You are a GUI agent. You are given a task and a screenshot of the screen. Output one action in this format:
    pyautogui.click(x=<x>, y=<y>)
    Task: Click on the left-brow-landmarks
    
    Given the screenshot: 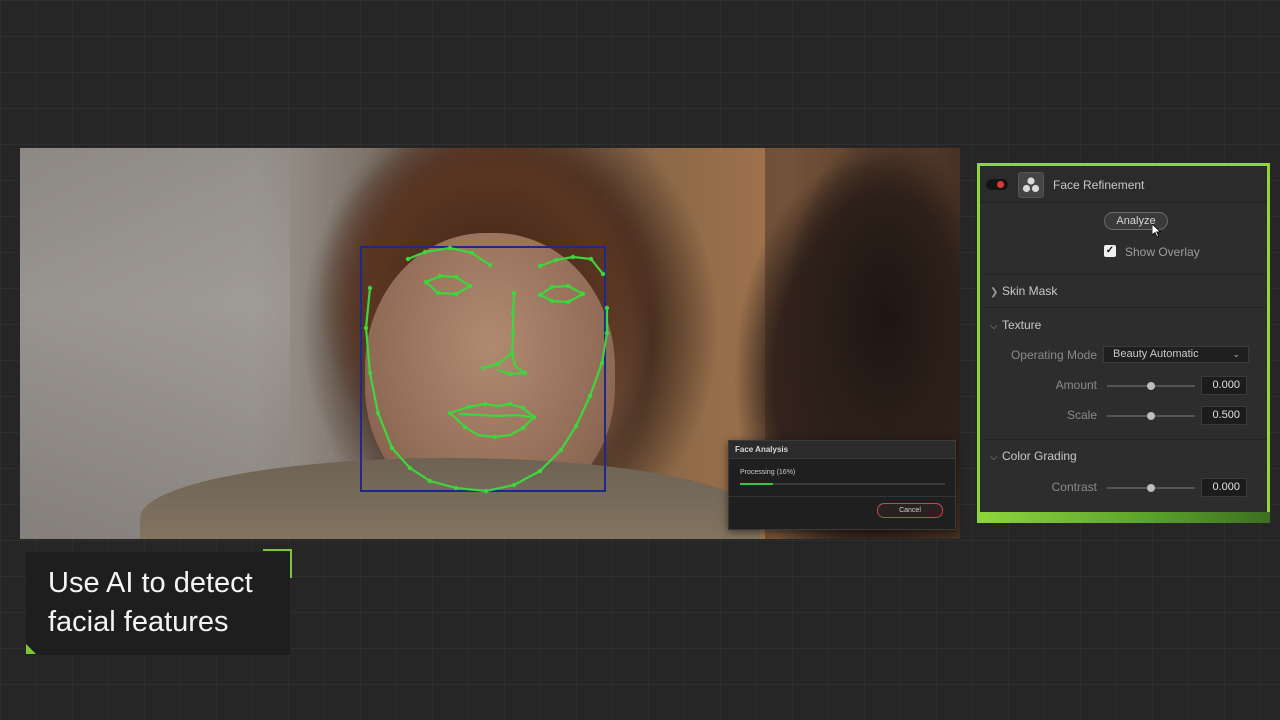 What is the action you would take?
    pyautogui.click(x=449, y=256)
    